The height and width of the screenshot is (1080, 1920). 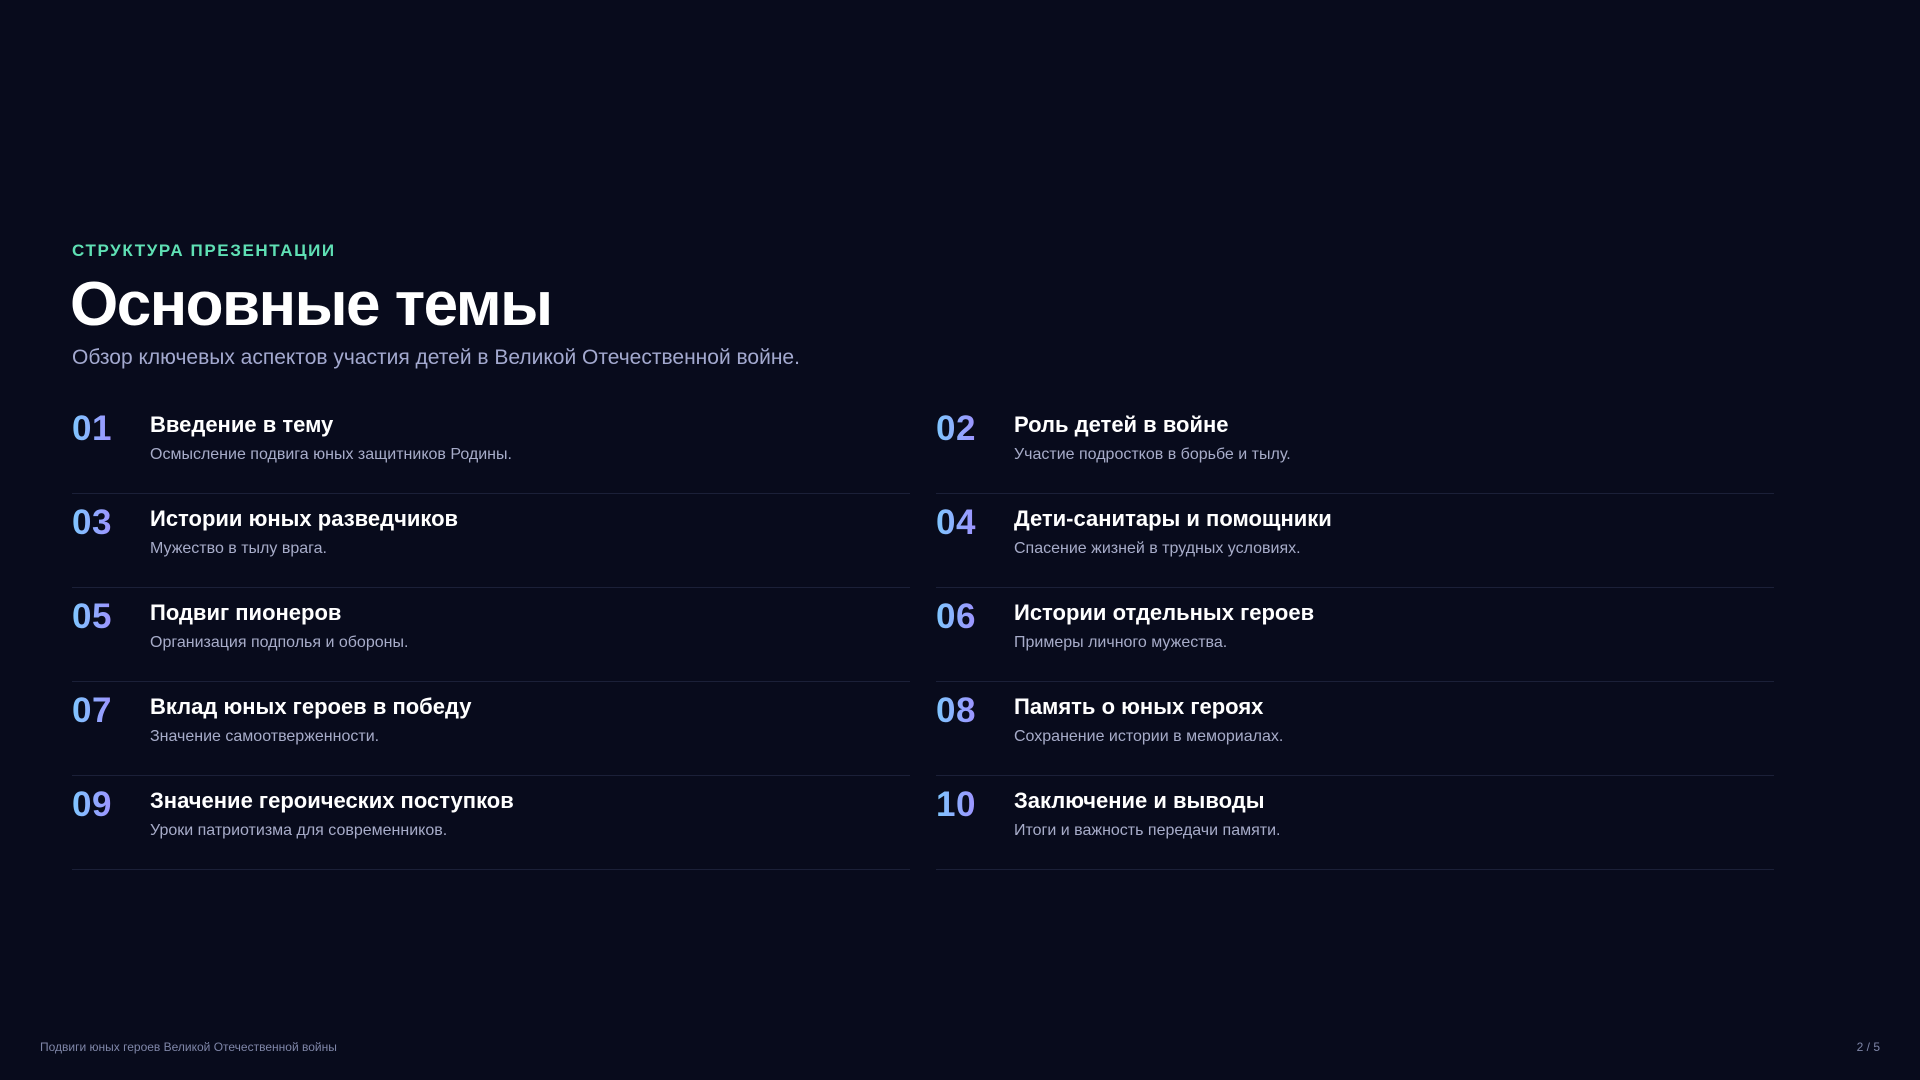 I want to click on topic-title: Истории отдельных героев, so click(x=1164, y=612).